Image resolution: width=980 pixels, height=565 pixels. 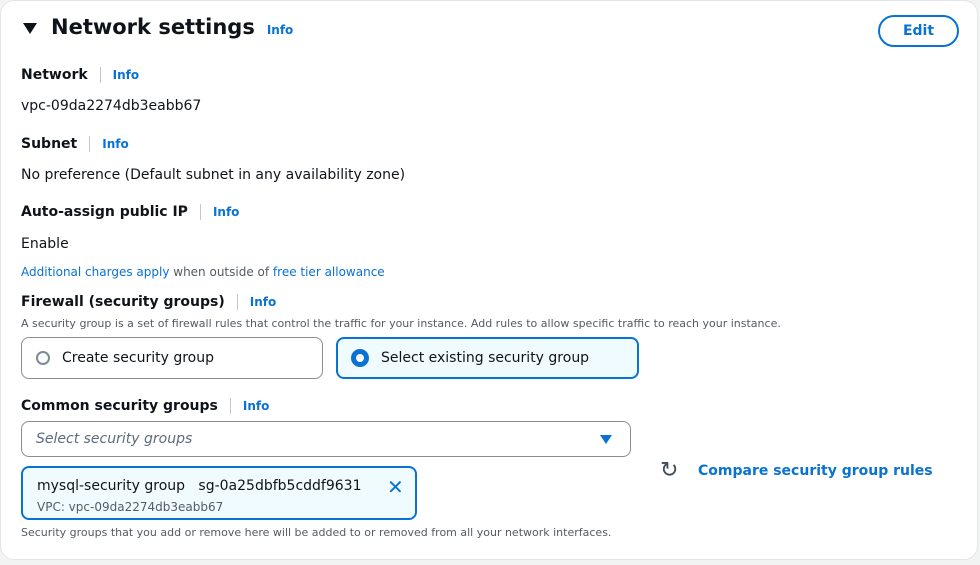 What do you see at coordinates (280, 30) in the screenshot?
I see `header-info-link: Info` at bounding box center [280, 30].